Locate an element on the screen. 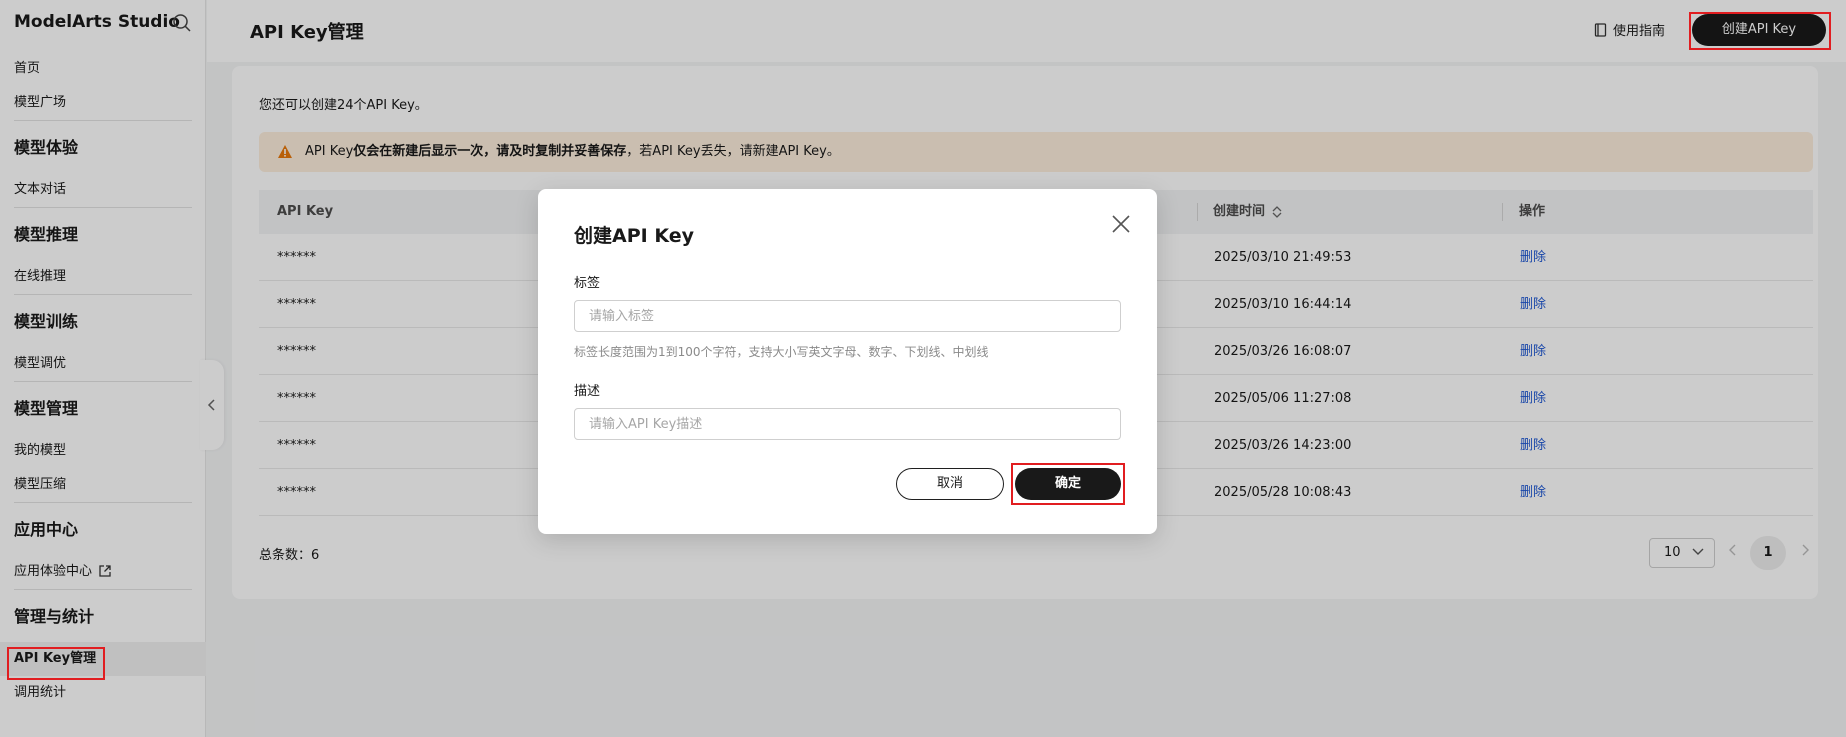 This screenshot has width=1846, height=737. description-label: 描述 is located at coordinates (587, 391).